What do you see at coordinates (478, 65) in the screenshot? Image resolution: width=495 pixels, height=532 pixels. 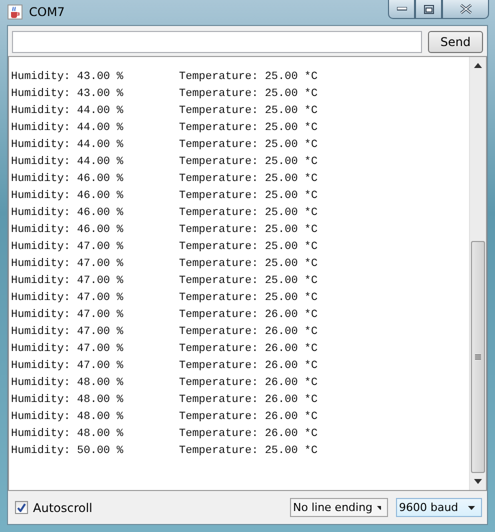 I see `scroll-up-icon` at bounding box center [478, 65].